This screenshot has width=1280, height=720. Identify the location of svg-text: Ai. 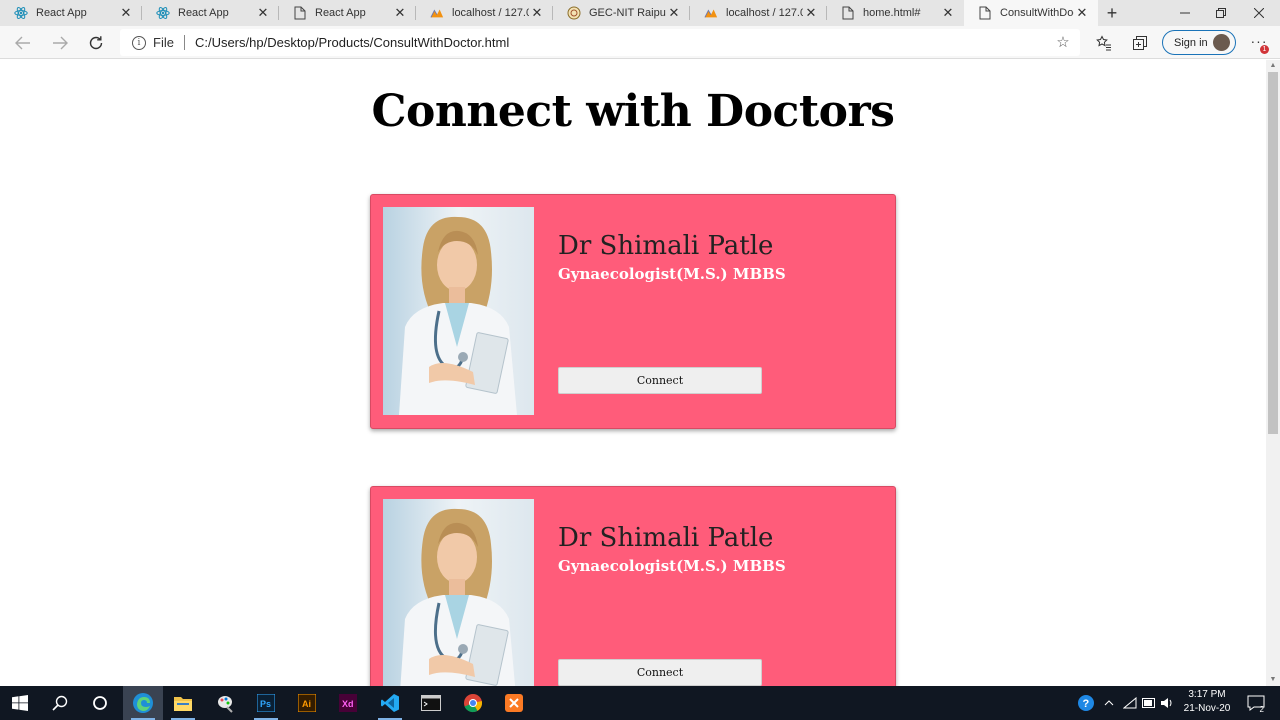
(306, 704).